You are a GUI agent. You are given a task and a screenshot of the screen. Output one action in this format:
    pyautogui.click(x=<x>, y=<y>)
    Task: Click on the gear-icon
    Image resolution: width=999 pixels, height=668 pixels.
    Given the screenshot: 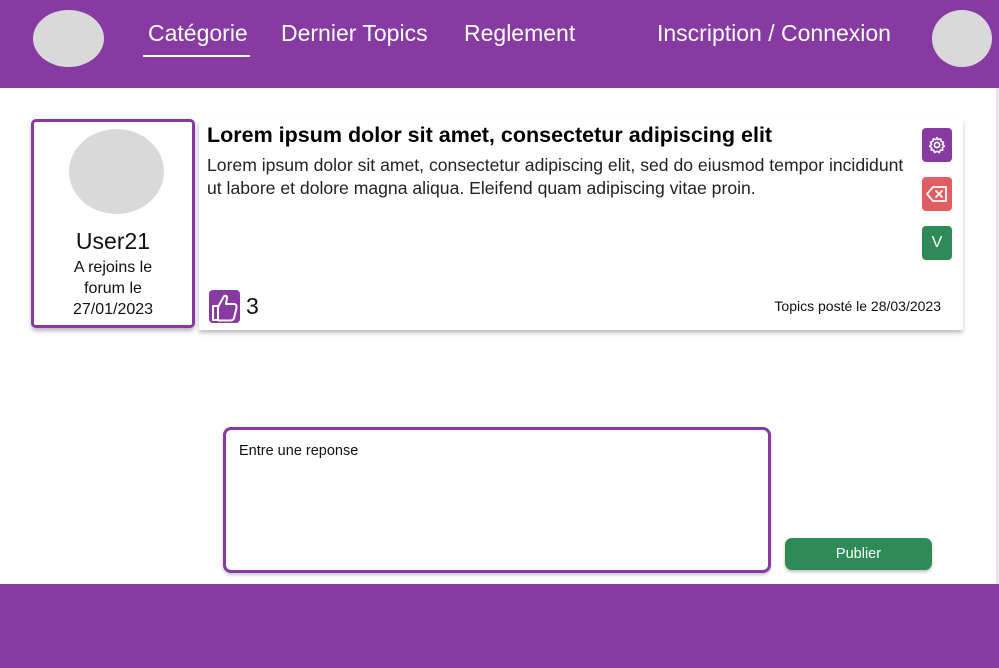 What is the action you would take?
    pyautogui.click(x=937, y=145)
    